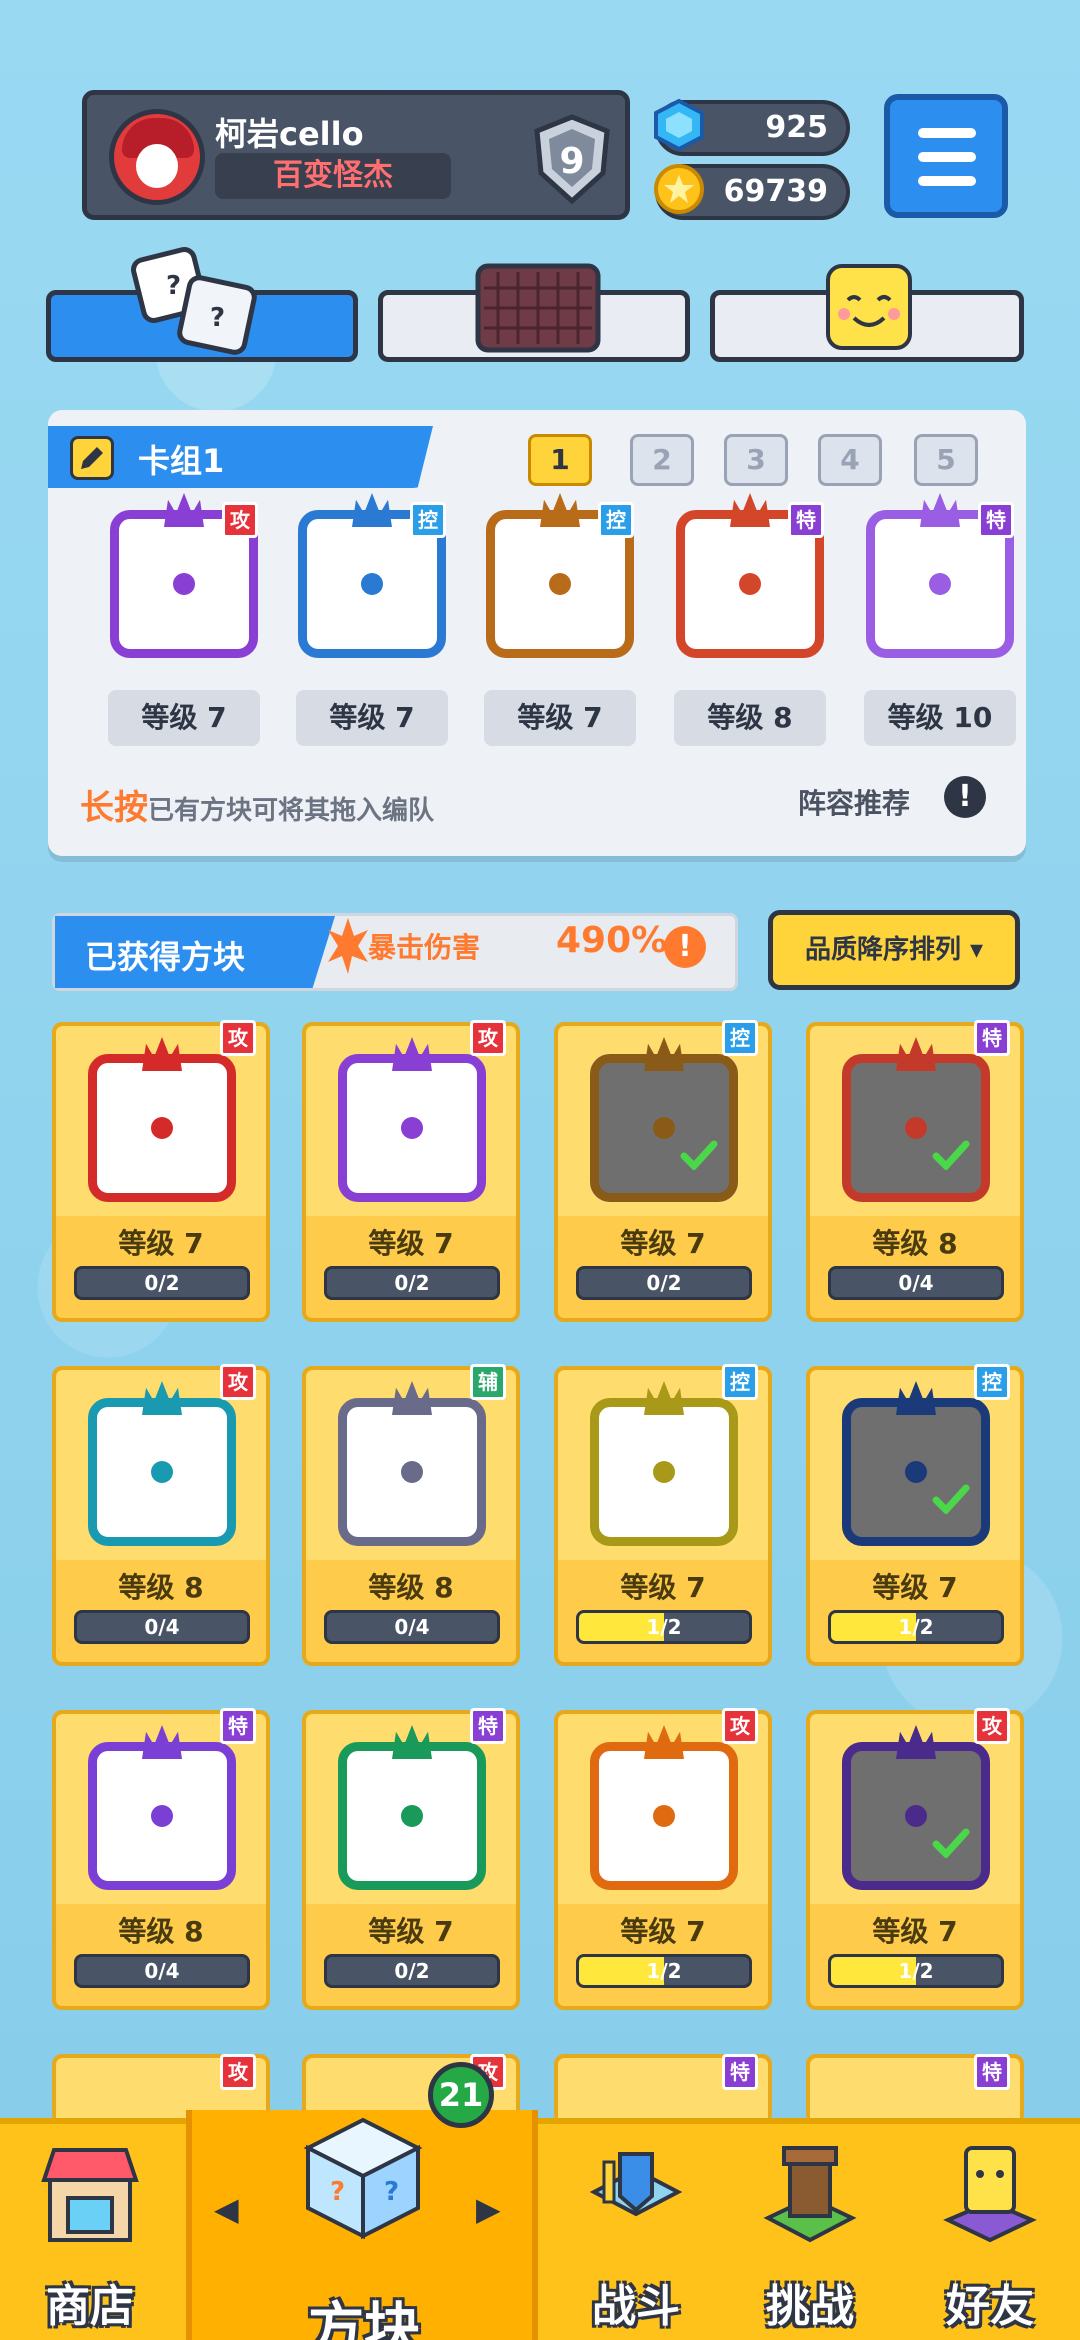 Image resolution: width=1080 pixels, height=2340 pixels. What do you see at coordinates (810, 2194) in the screenshot?
I see `challenge-tower-icon` at bounding box center [810, 2194].